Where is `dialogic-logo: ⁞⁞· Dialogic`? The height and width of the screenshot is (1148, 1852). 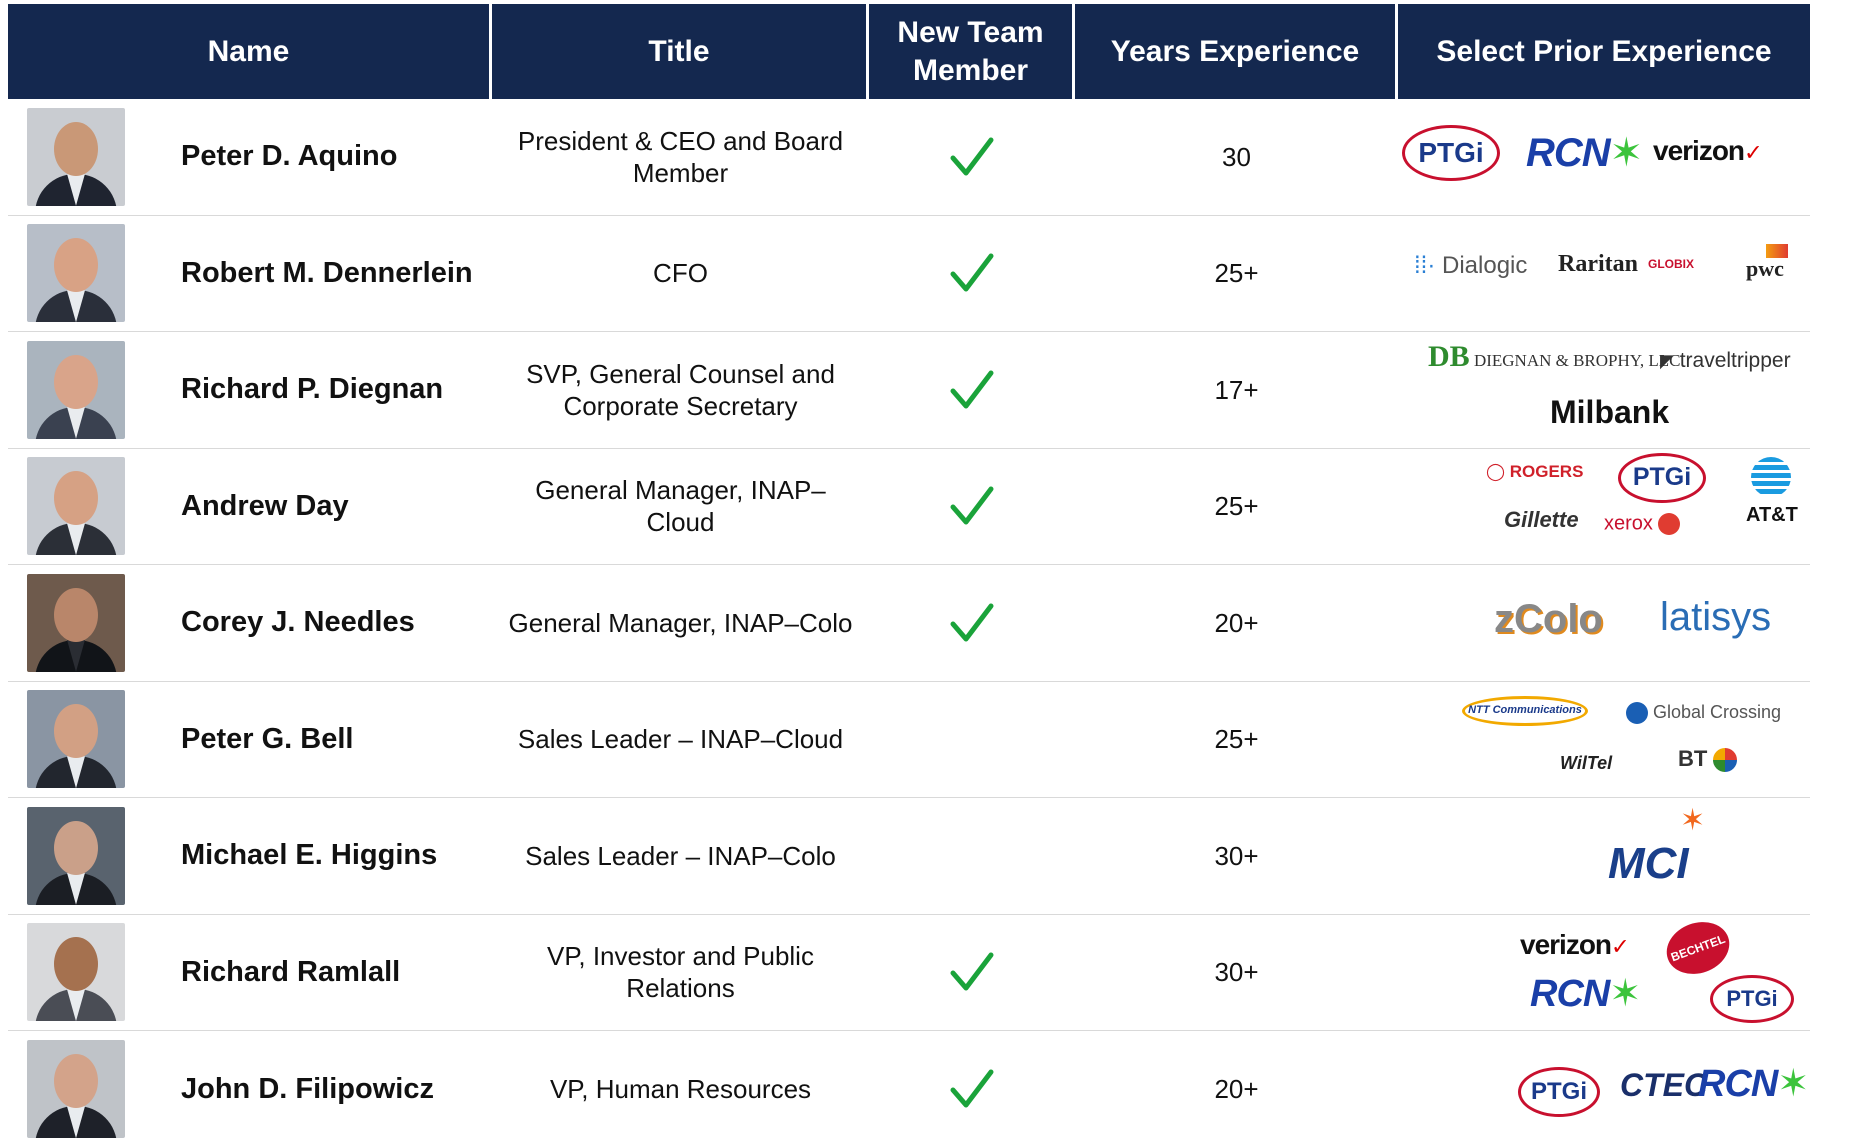 dialogic-logo: ⁞⁞· Dialogic is located at coordinates (1471, 265).